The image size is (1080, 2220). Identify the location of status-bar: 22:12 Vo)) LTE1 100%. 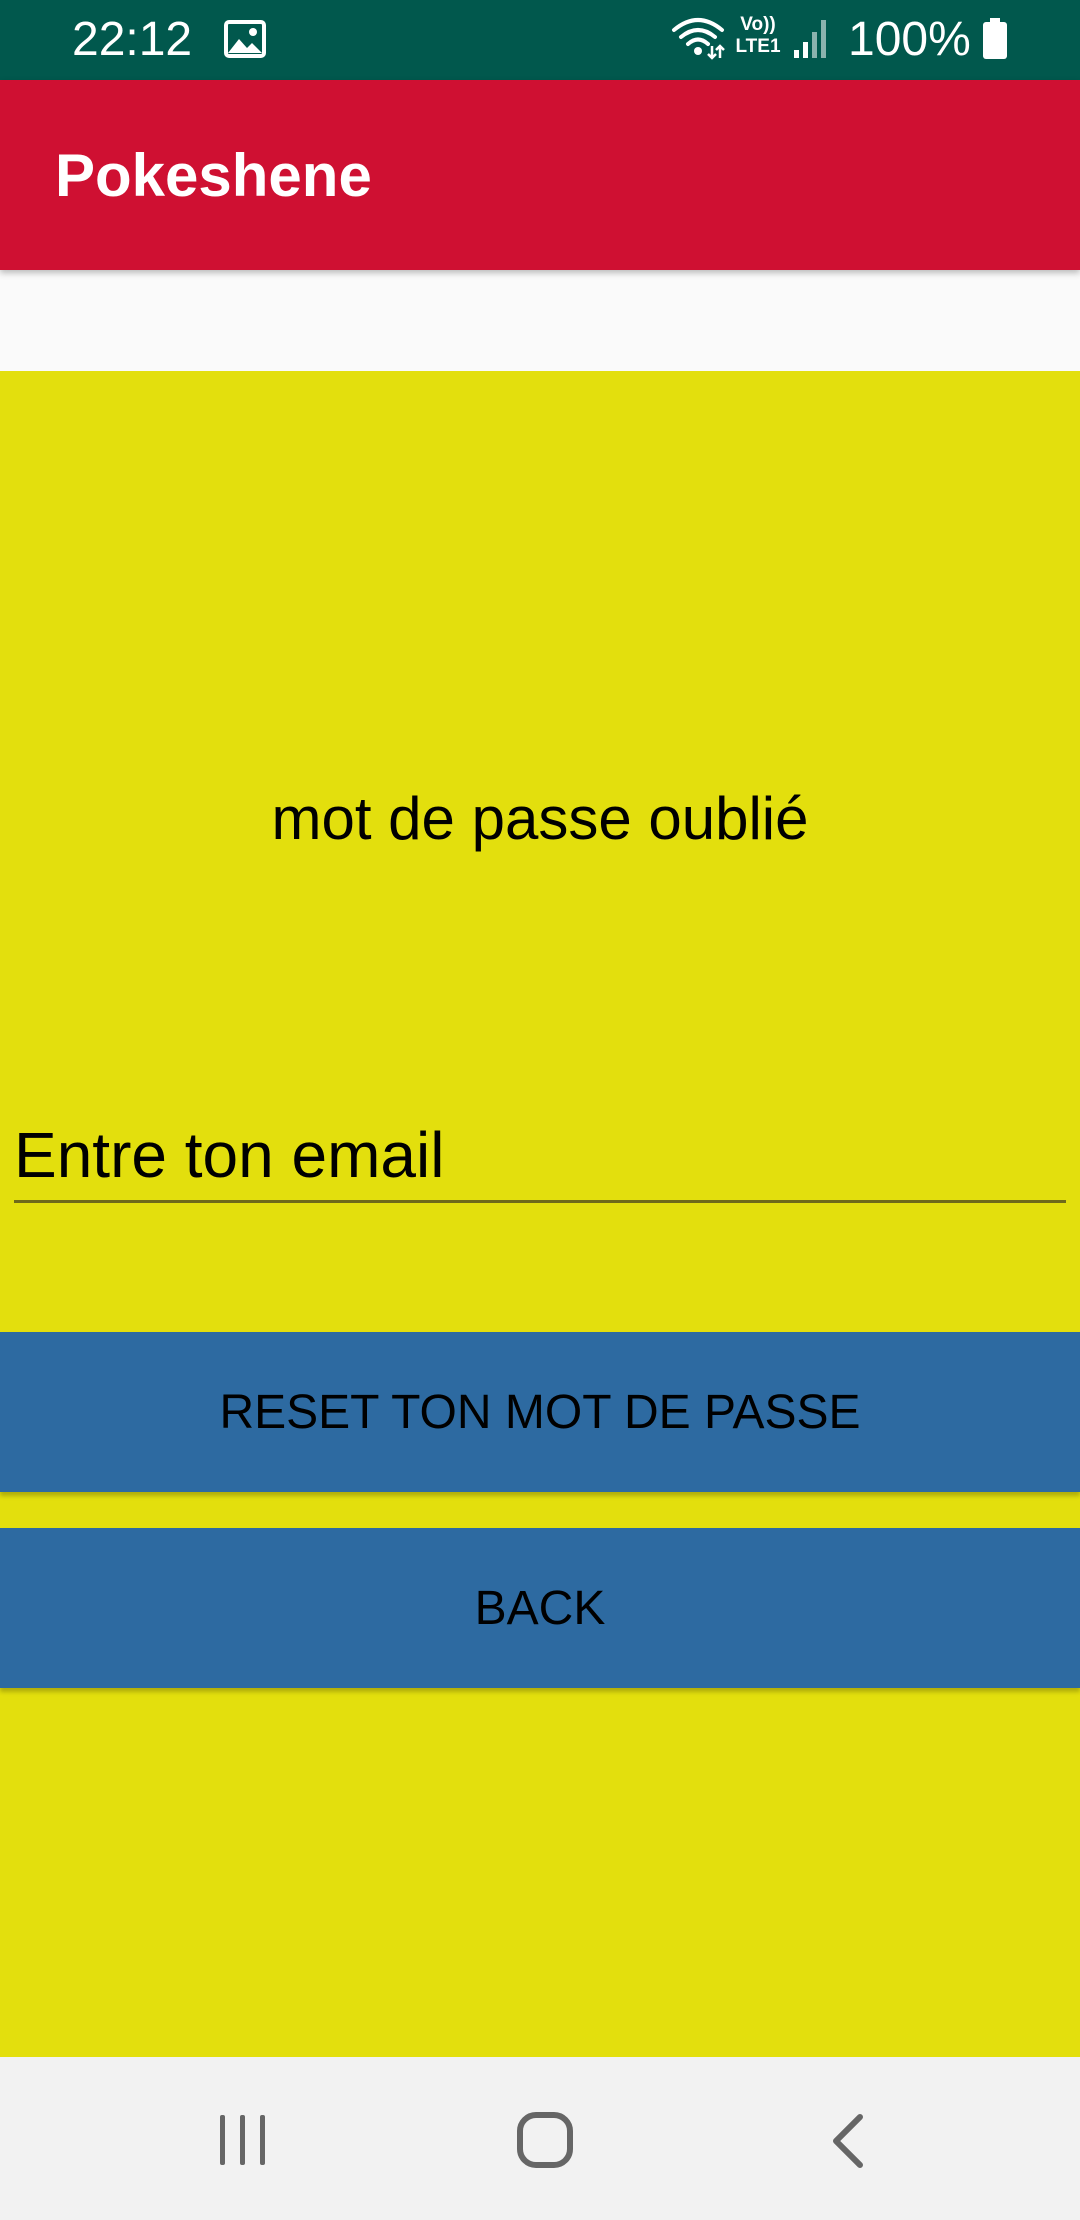
(540, 40).